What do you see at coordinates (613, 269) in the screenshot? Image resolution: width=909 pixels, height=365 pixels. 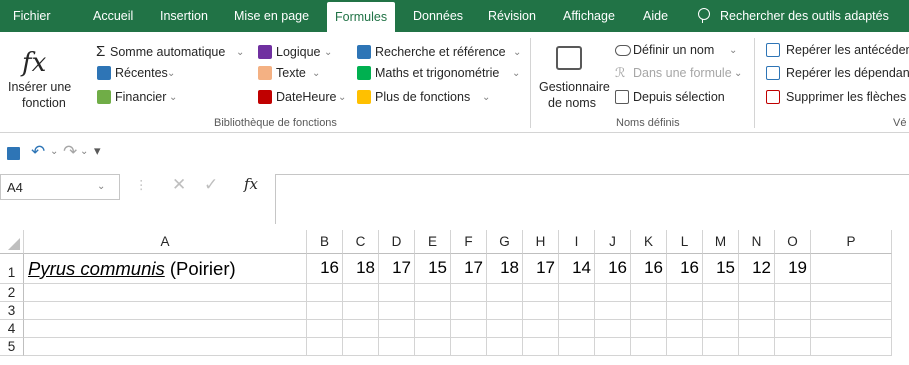 I see `cell-J1: 16` at bounding box center [613, 269].